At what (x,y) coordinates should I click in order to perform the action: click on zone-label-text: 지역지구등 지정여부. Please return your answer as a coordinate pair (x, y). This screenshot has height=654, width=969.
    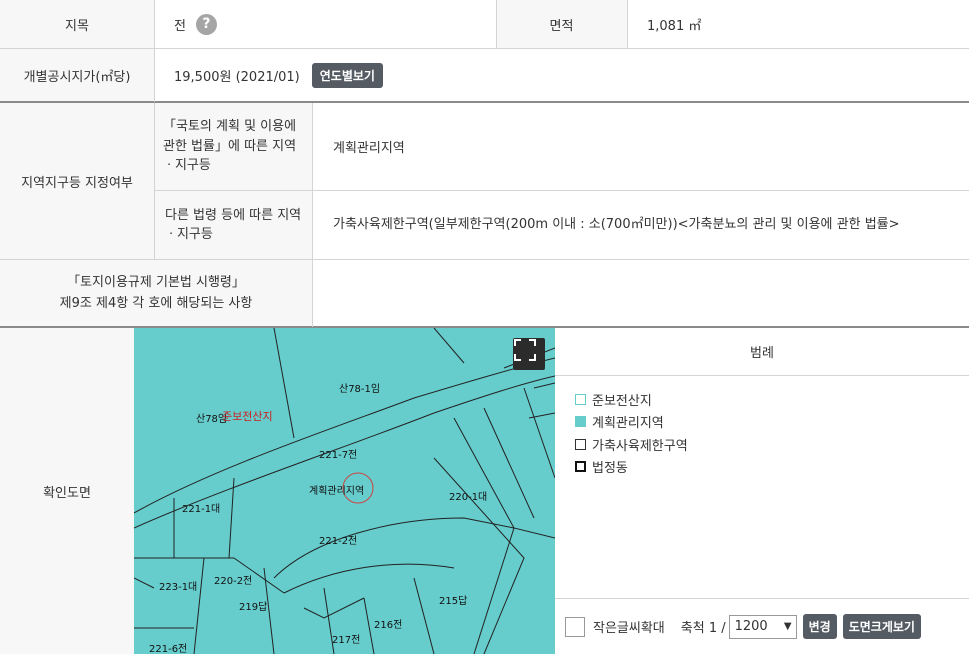
    Looking at the image, I should click on (77, 183).